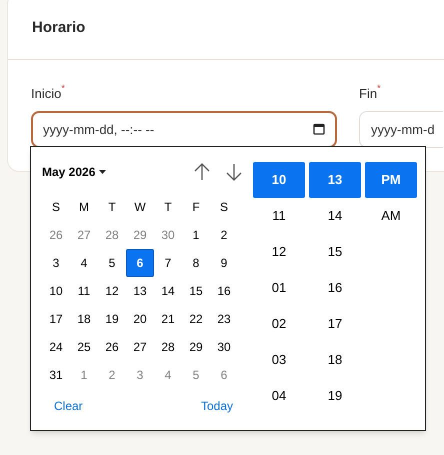 This screenshot has width=444, height=455. I want to click on time-option: 01, so click(279, 288).